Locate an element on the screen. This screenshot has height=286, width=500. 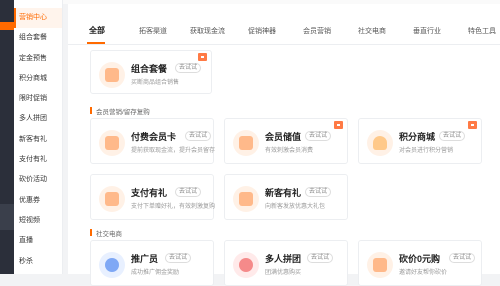
card-desc: 向新客发放优惠大礼包 is located at coordinates (295, 207).